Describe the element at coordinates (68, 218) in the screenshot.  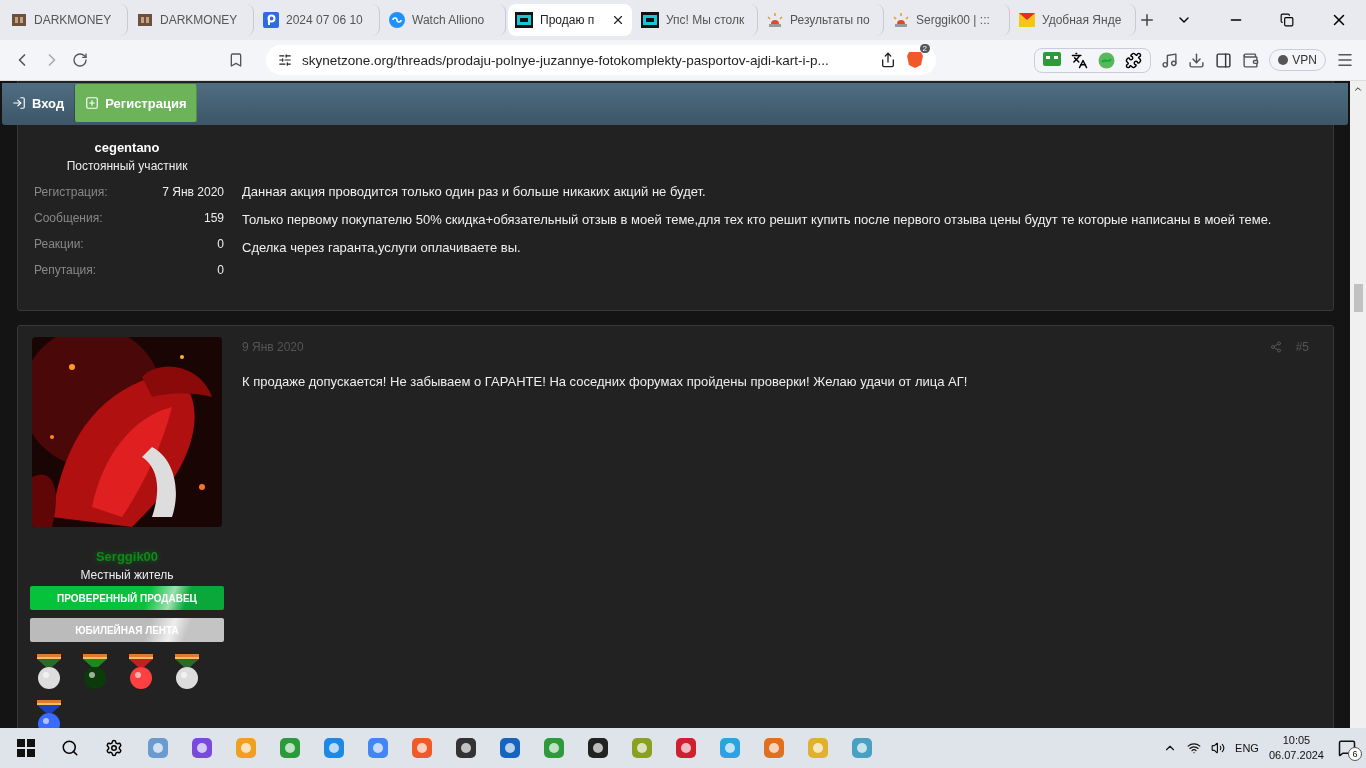
I see `stat-label: Сообщения:` at that location.